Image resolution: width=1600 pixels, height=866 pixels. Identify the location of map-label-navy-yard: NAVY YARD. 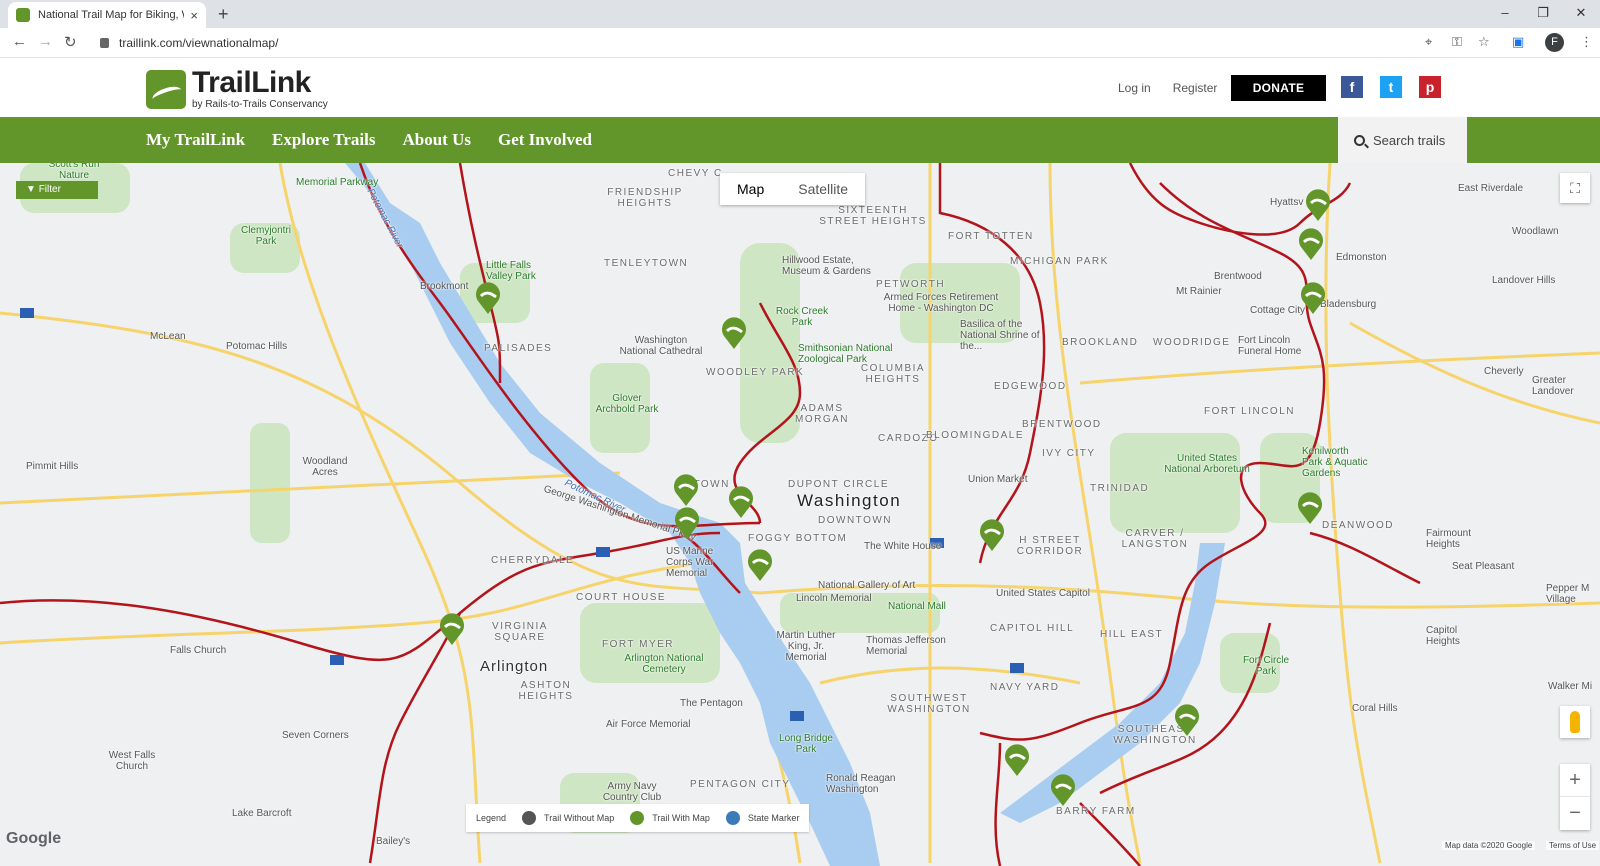
(1025, 687).